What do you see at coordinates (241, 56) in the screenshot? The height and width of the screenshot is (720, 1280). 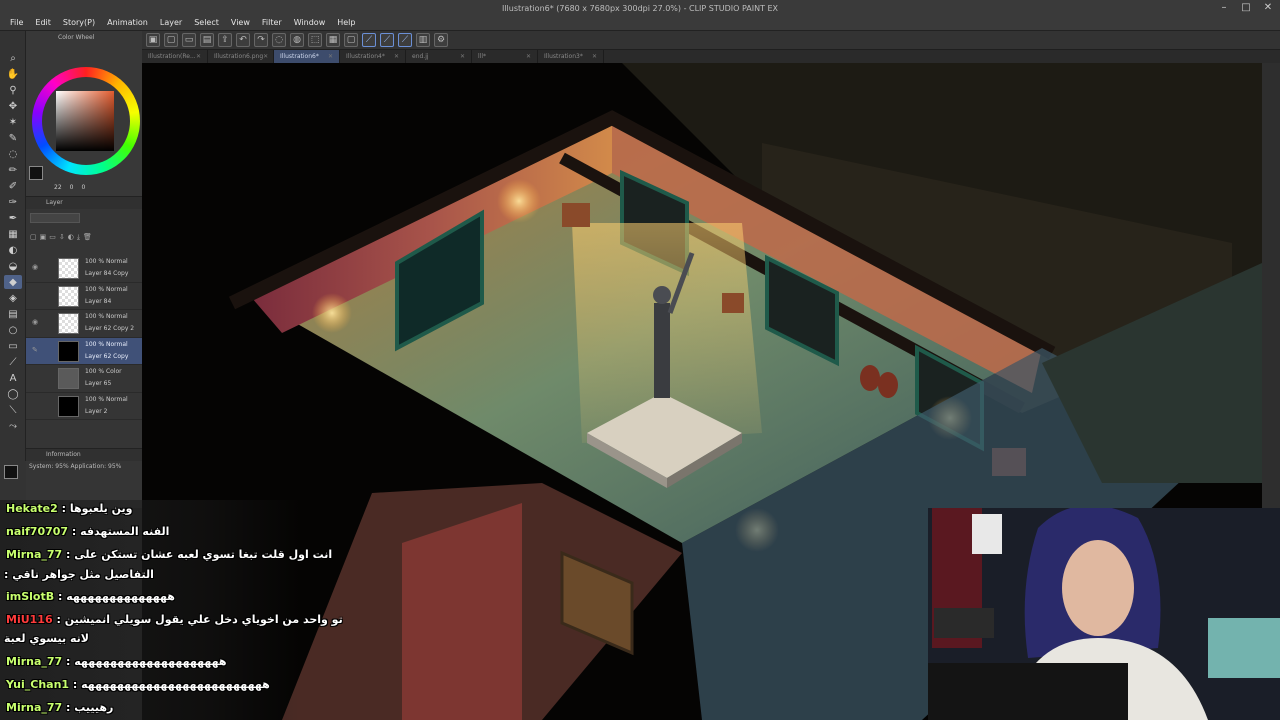 I see `tab-document: Illustration6.png ✕` at bounding box center [241, 56].